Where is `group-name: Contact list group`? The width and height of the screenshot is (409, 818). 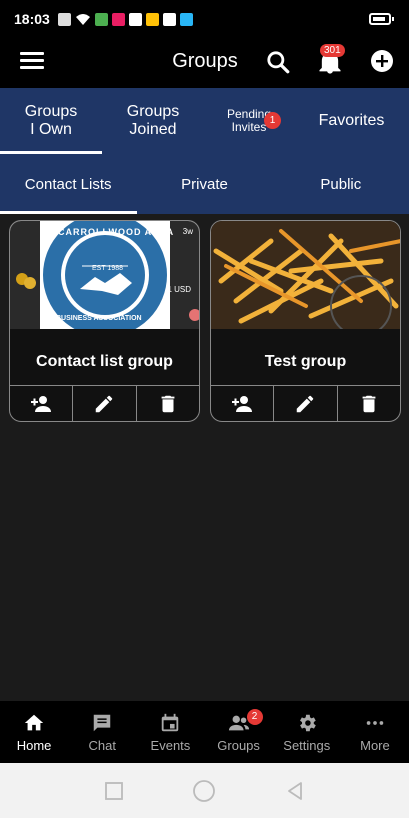 group-name: Contact list group is located at coordinates (104, 361).